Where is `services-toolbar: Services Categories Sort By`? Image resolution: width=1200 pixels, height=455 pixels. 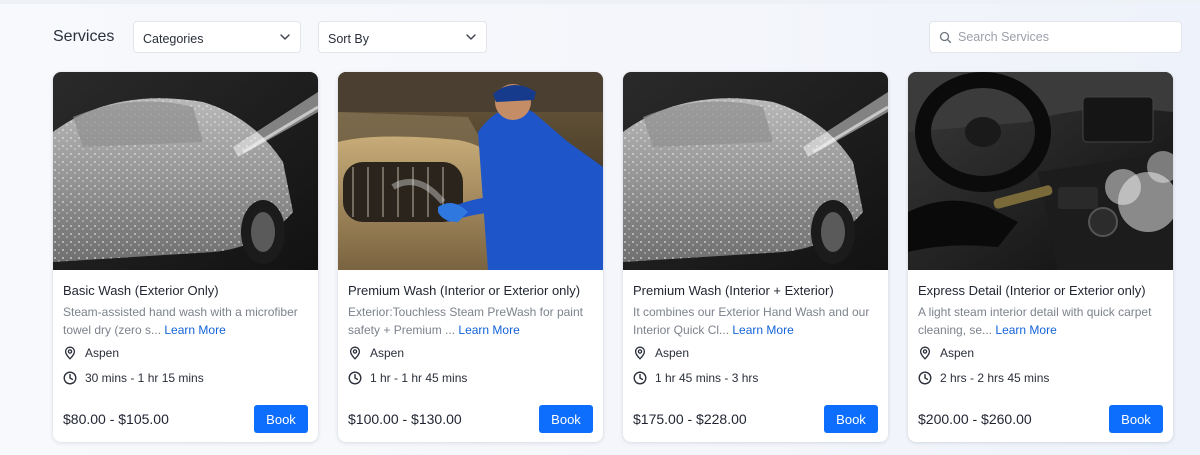 services-toolbar: Services Categories Sort By is located at coordinates (600, 37).